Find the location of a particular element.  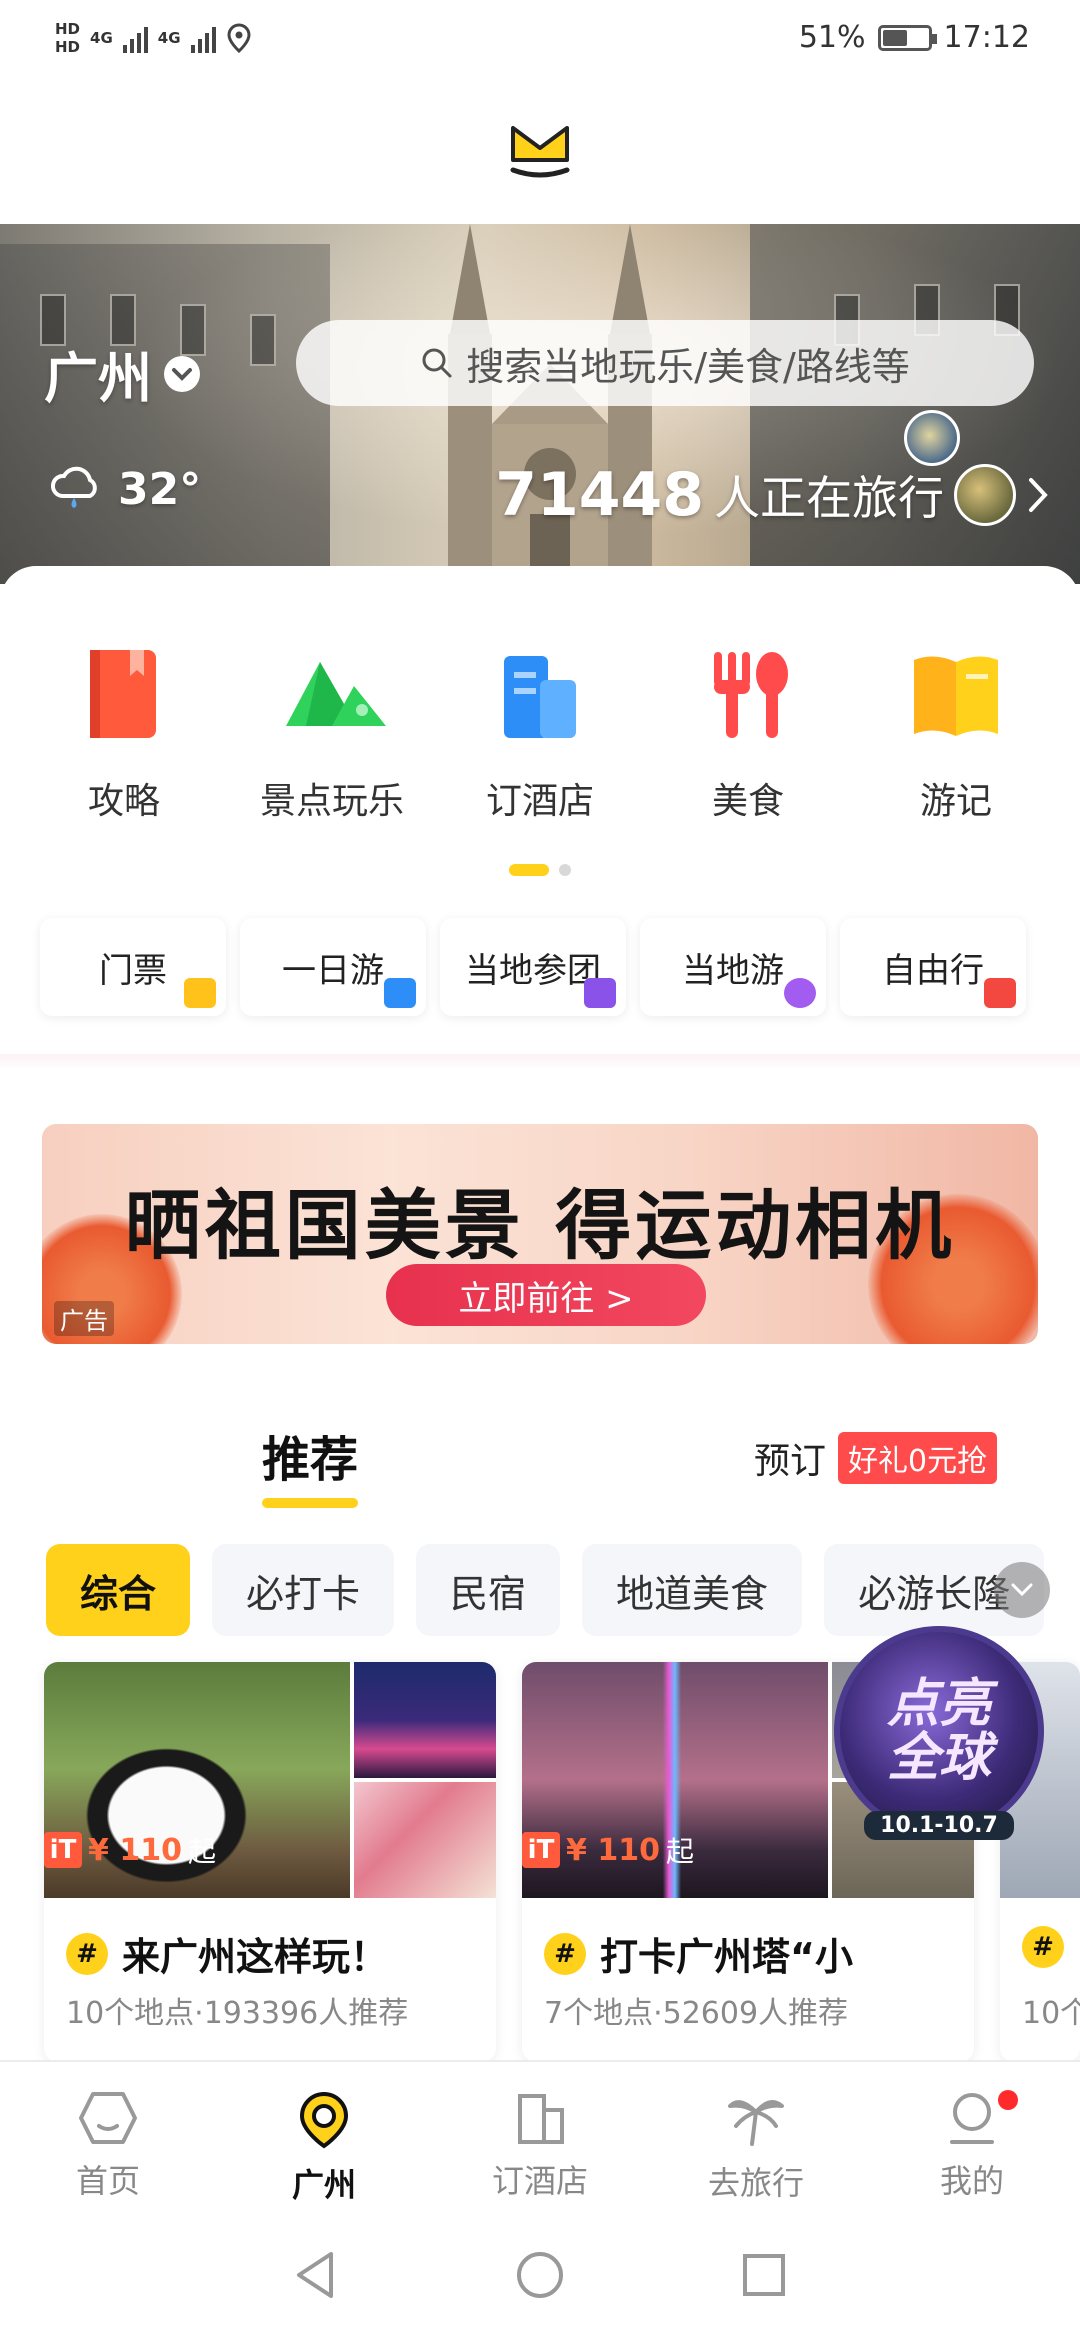

battery-icon is located at coordinates (907, 37).